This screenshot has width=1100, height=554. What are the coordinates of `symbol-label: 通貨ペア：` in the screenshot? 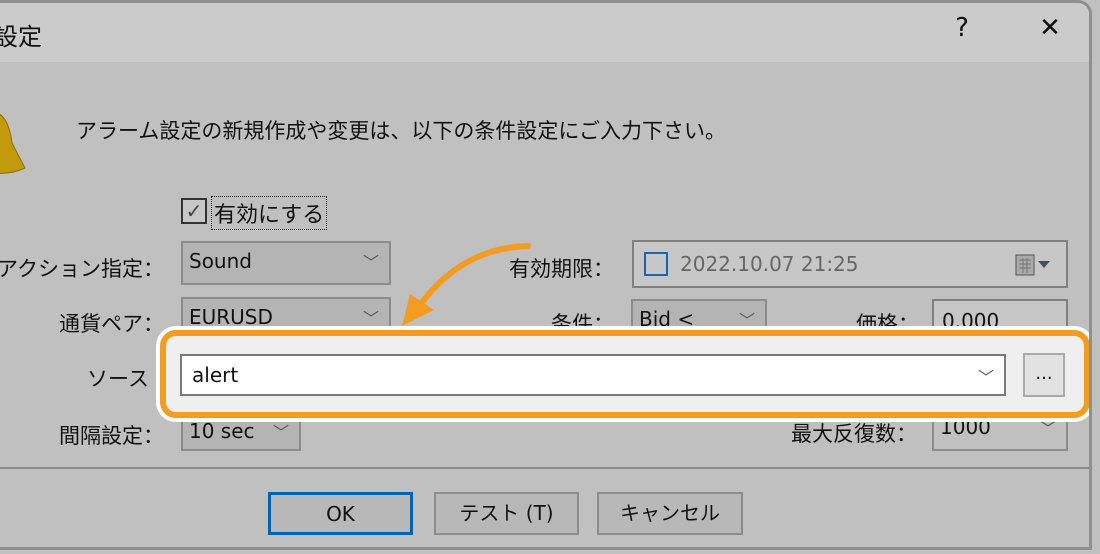 It's located at (111, 324).